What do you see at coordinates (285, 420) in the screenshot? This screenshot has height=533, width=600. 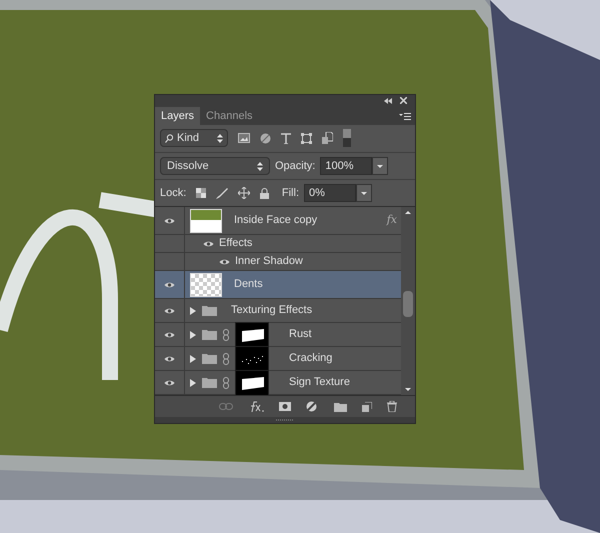 I see `resize-grip-icon` at bounding box center [285, 420].